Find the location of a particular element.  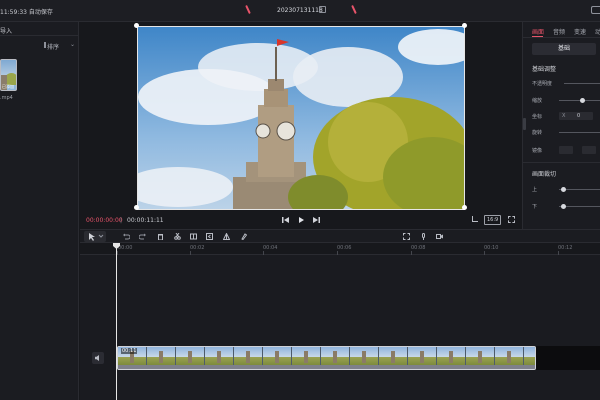

fullscreen-icon is located at coordinates (511, 219).